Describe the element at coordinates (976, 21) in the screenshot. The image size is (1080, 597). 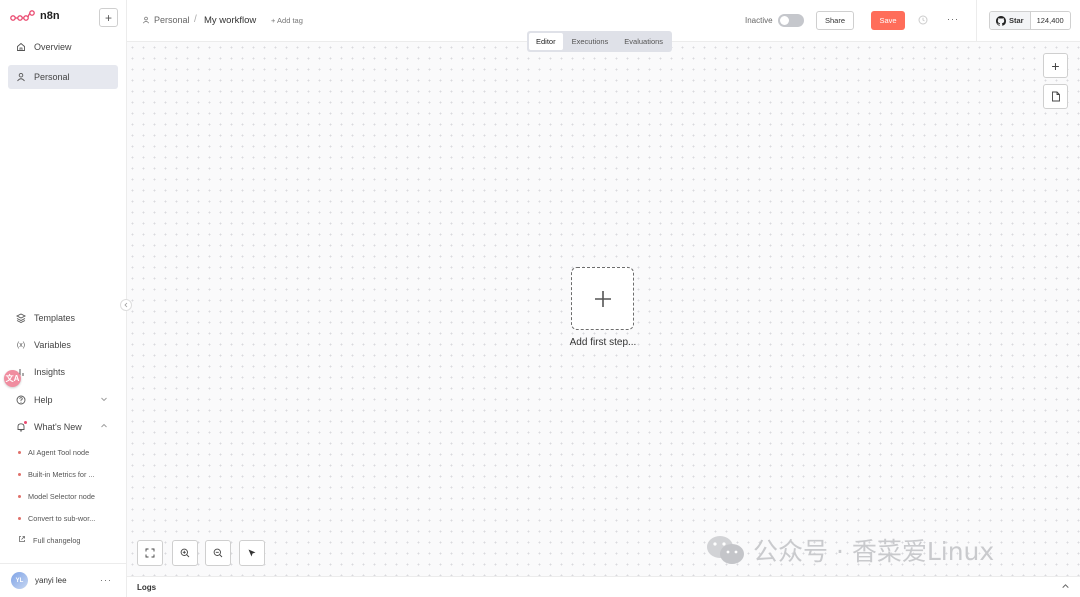
I see `header-divider` at that location.